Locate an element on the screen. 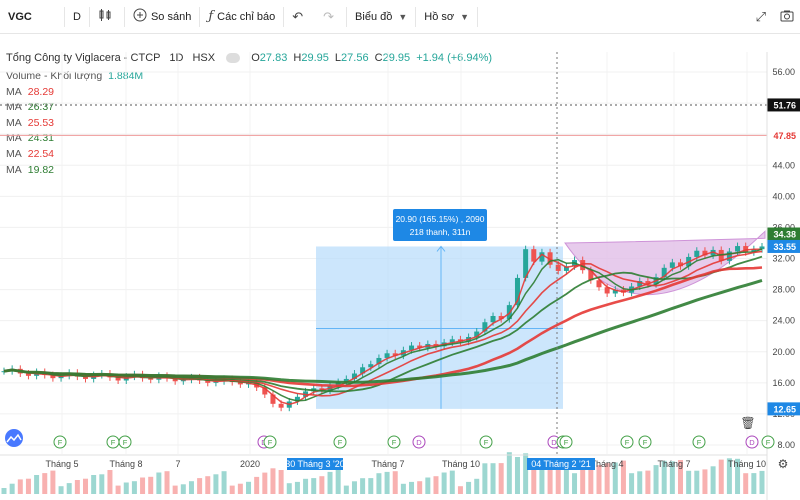 This screenshot has width=800, height=500. interval-selector: D is located at coordinates (77, 17).